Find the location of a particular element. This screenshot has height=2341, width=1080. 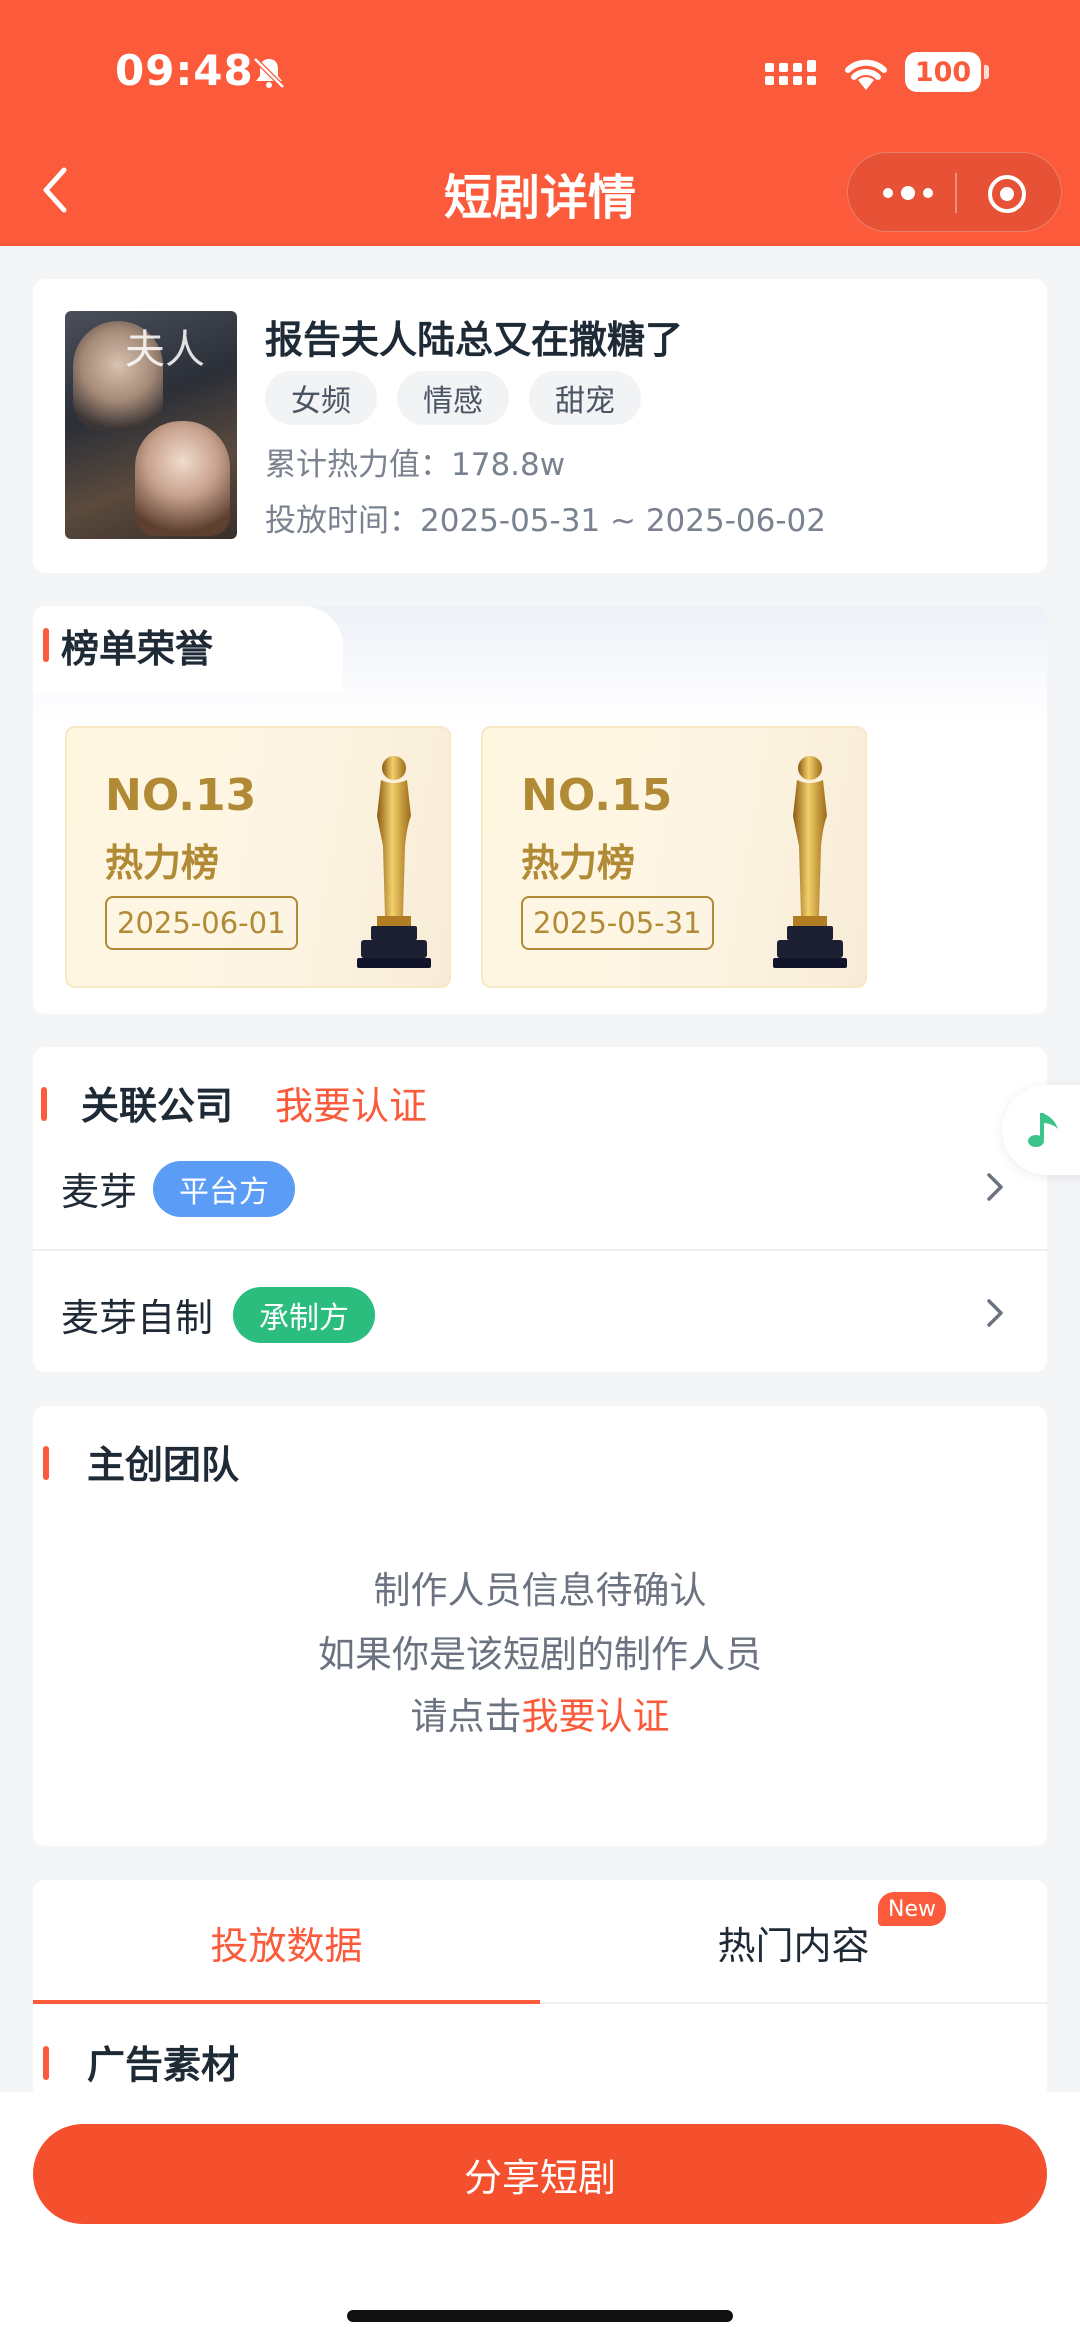

certify-link: 我要认证 is located at coordinates (351, 1102).